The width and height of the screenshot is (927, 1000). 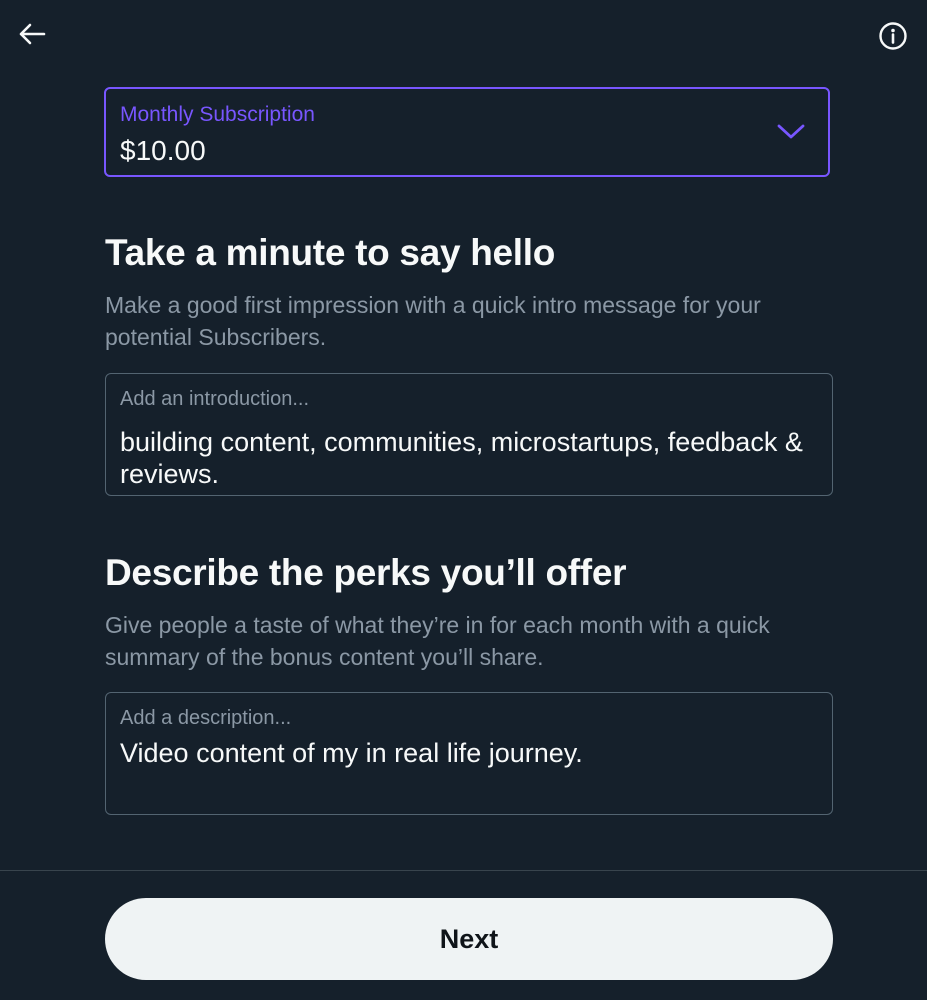 I want to click on intro-section-title: Take a minute to say hello, so click(x=330, y=252).